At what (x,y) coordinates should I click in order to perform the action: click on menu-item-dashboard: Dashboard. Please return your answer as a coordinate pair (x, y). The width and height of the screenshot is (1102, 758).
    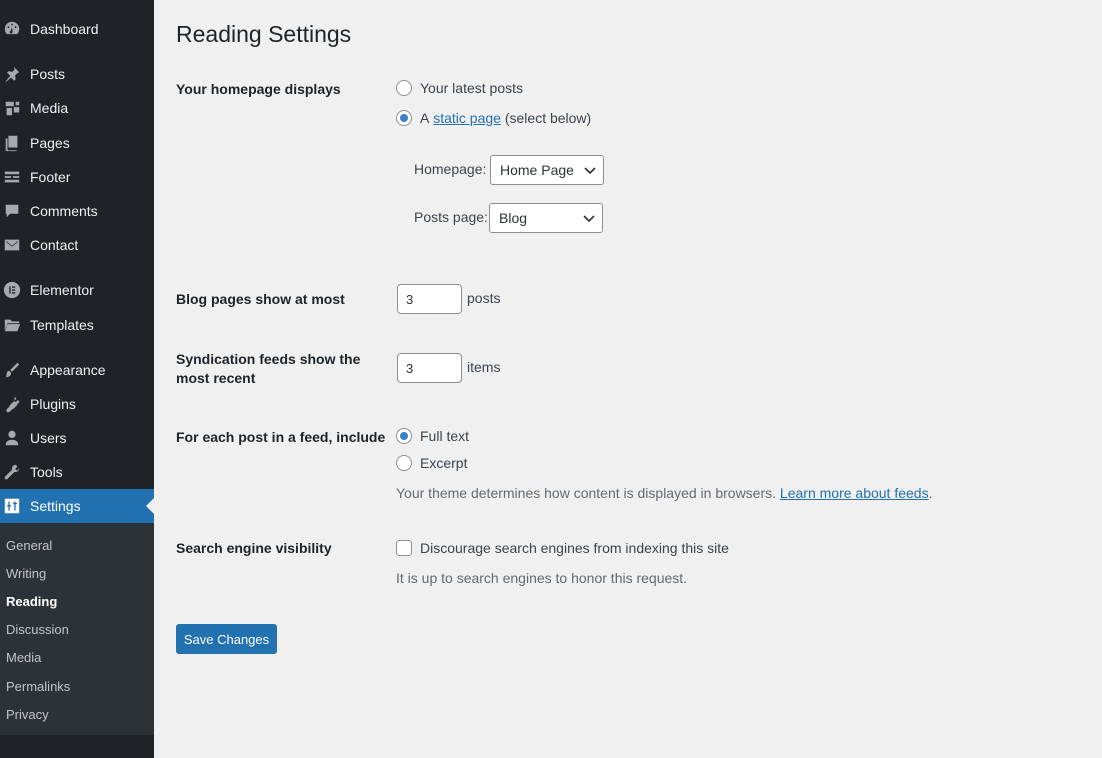
    Looking at the image, I should click on (77, 29).